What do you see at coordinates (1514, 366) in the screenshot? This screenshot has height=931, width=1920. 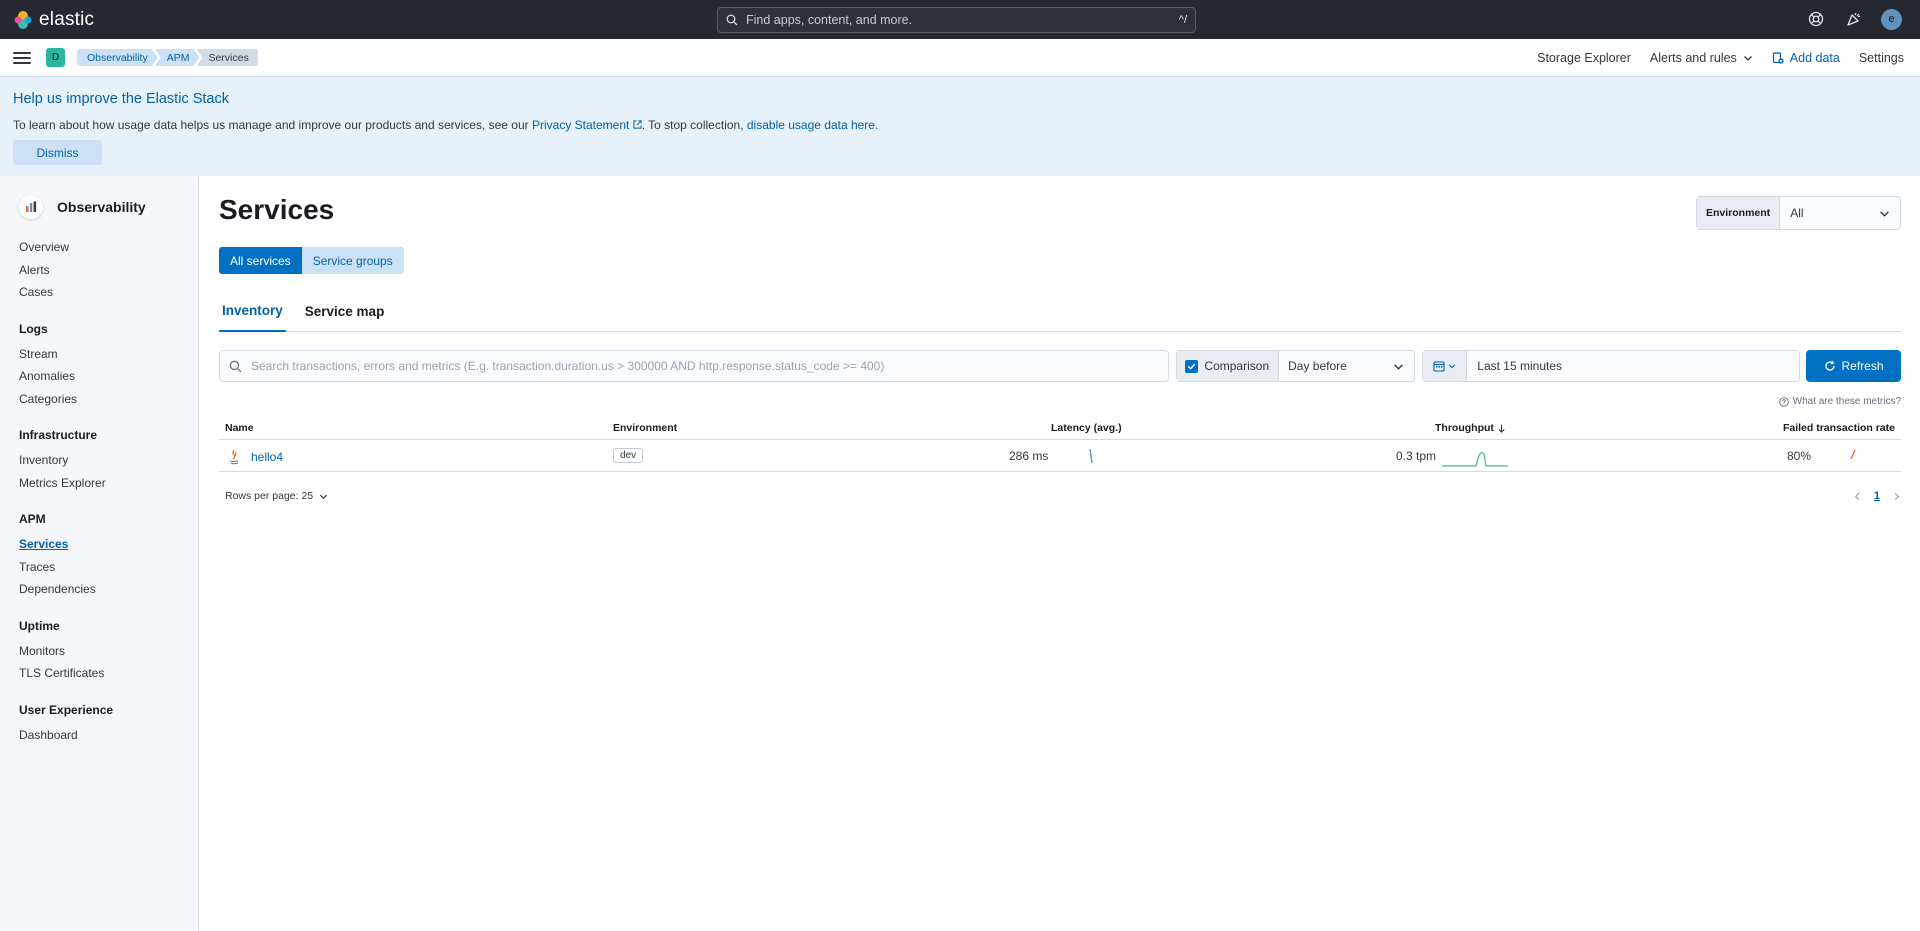 I see `date-range-value: Last 15 minutes` at bounding box center [1514, 366].